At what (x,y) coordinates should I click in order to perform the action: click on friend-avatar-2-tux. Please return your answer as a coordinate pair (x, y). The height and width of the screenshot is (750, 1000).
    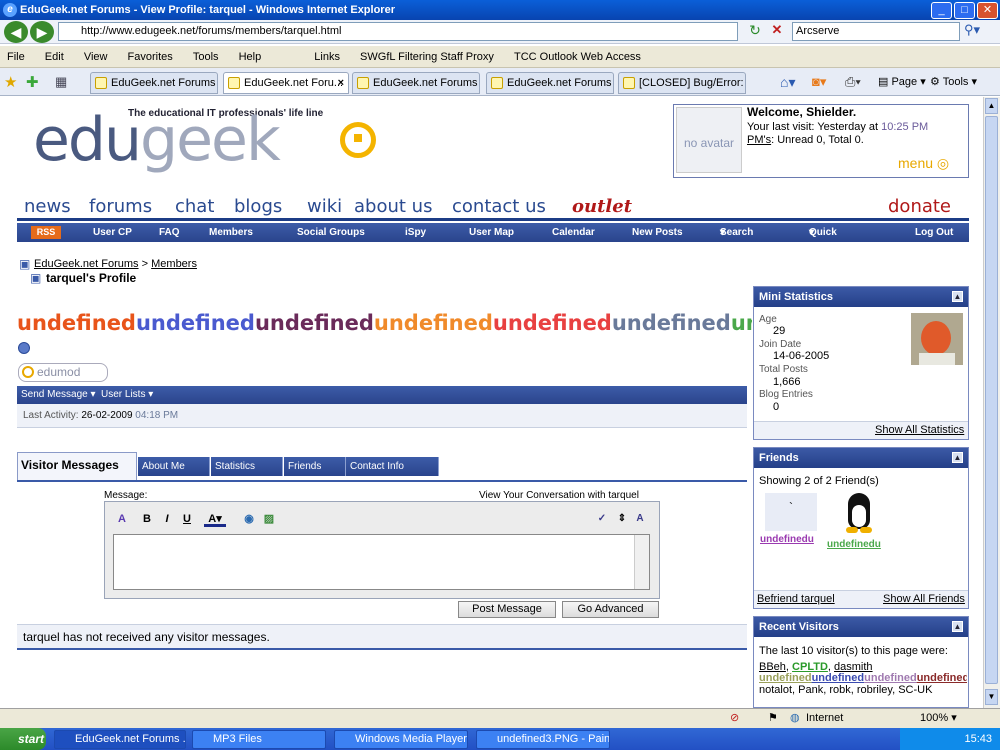
    Looking at the image, I should click on (860, 513).